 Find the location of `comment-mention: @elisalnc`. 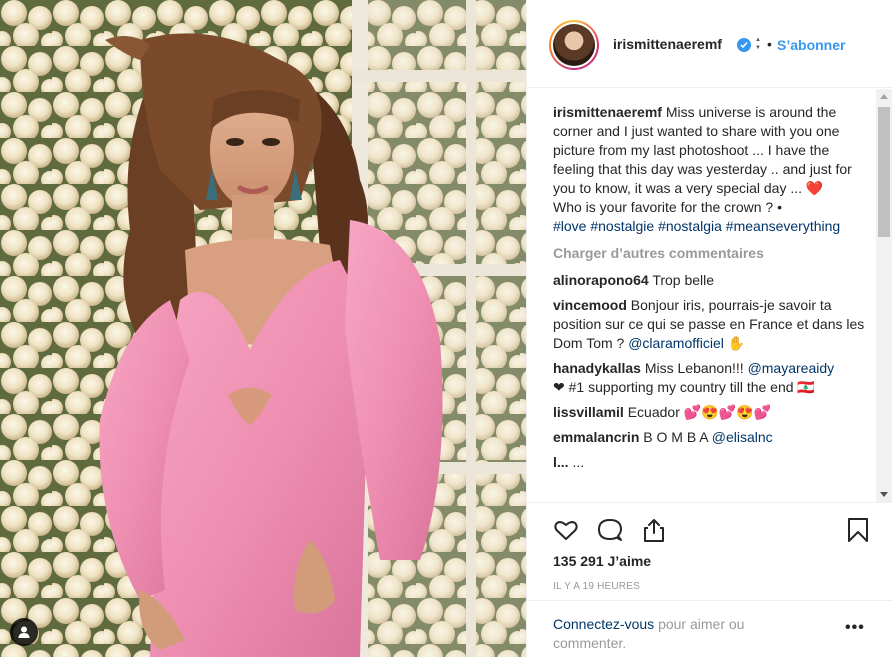

comment-mention: @elisalnc is located at coordinates (742, 437).